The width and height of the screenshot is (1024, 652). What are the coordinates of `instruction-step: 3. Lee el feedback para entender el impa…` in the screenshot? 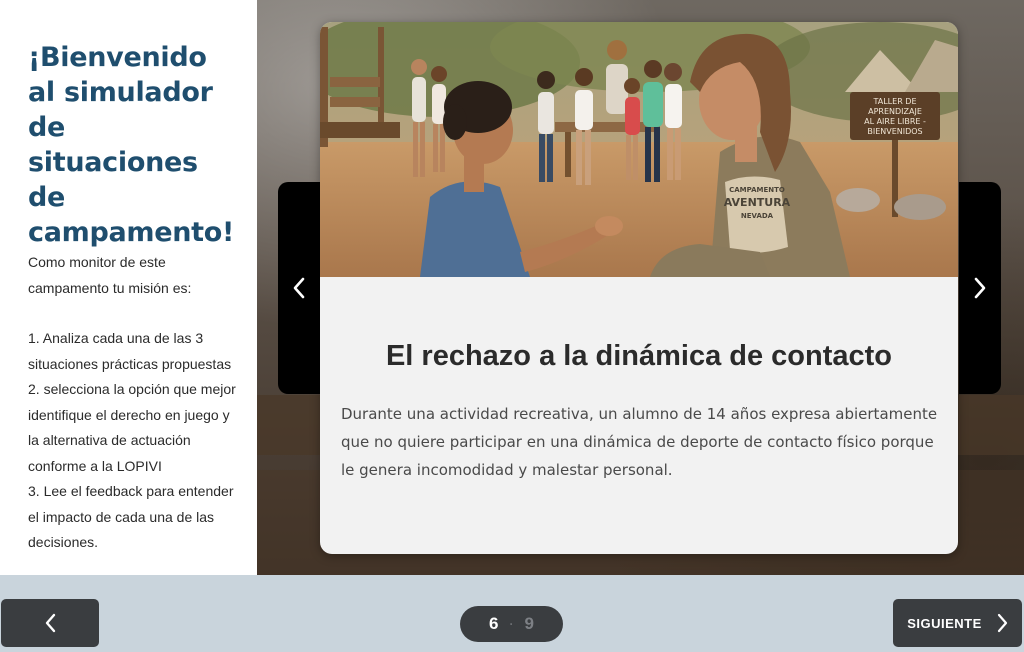 It's located at (131, 516).